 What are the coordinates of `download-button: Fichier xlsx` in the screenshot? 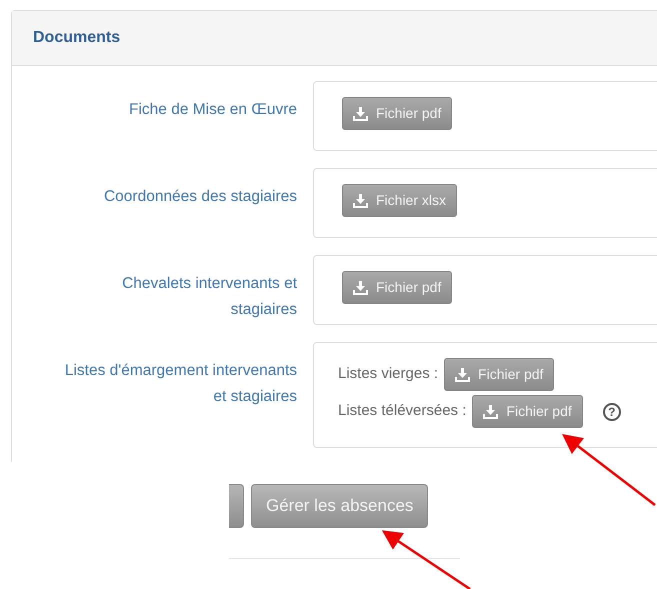 It's located at (400, 200).